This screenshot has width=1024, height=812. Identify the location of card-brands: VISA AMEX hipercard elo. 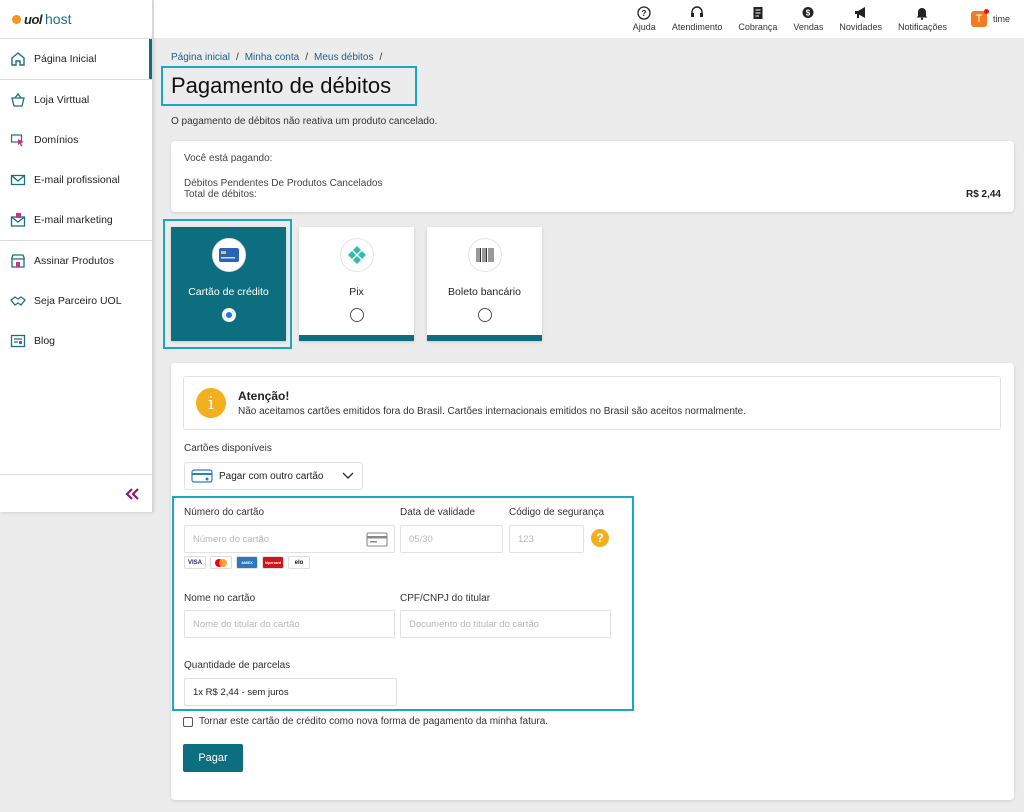
(247, 562).